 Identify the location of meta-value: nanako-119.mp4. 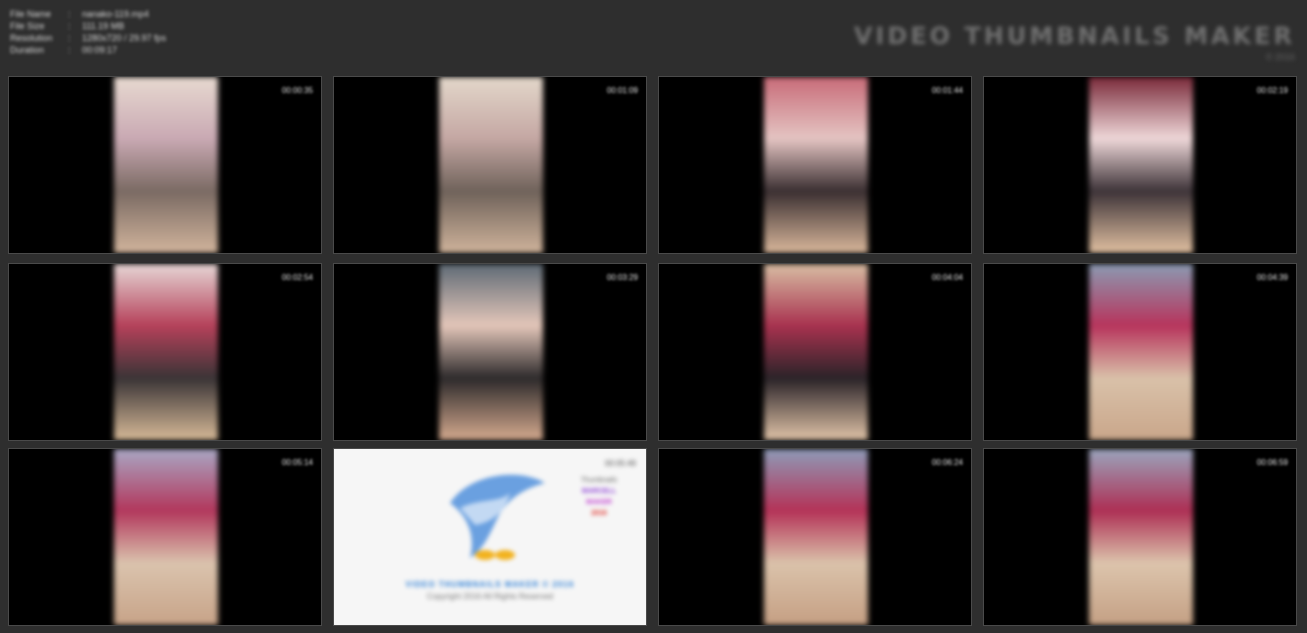
(115, 14).